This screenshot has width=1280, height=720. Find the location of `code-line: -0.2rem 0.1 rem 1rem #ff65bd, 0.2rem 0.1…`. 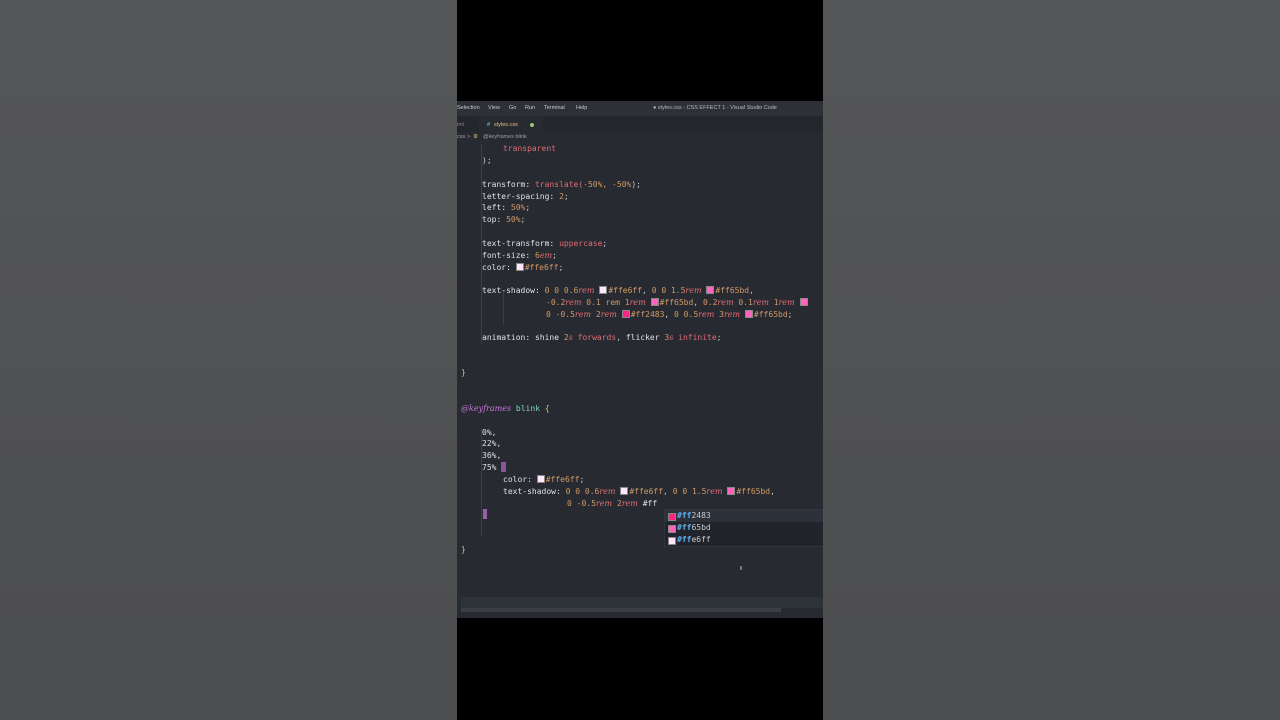

code-line: -0.2rem 0.1 rem 1rem #ff65bd, 0.2rem 0.1… is located at coordinates (677, 302).